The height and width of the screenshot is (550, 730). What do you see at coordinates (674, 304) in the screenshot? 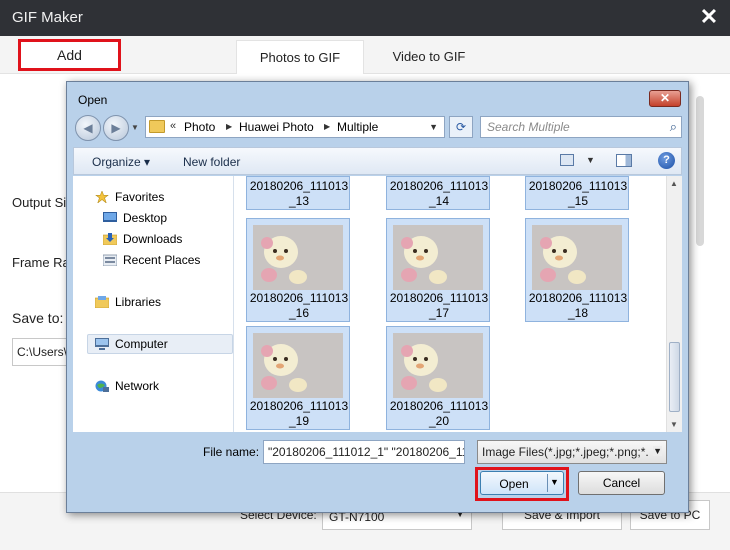
I see `file-list-scrollbar: ▲ ▼` at bounding box center [674, 304].